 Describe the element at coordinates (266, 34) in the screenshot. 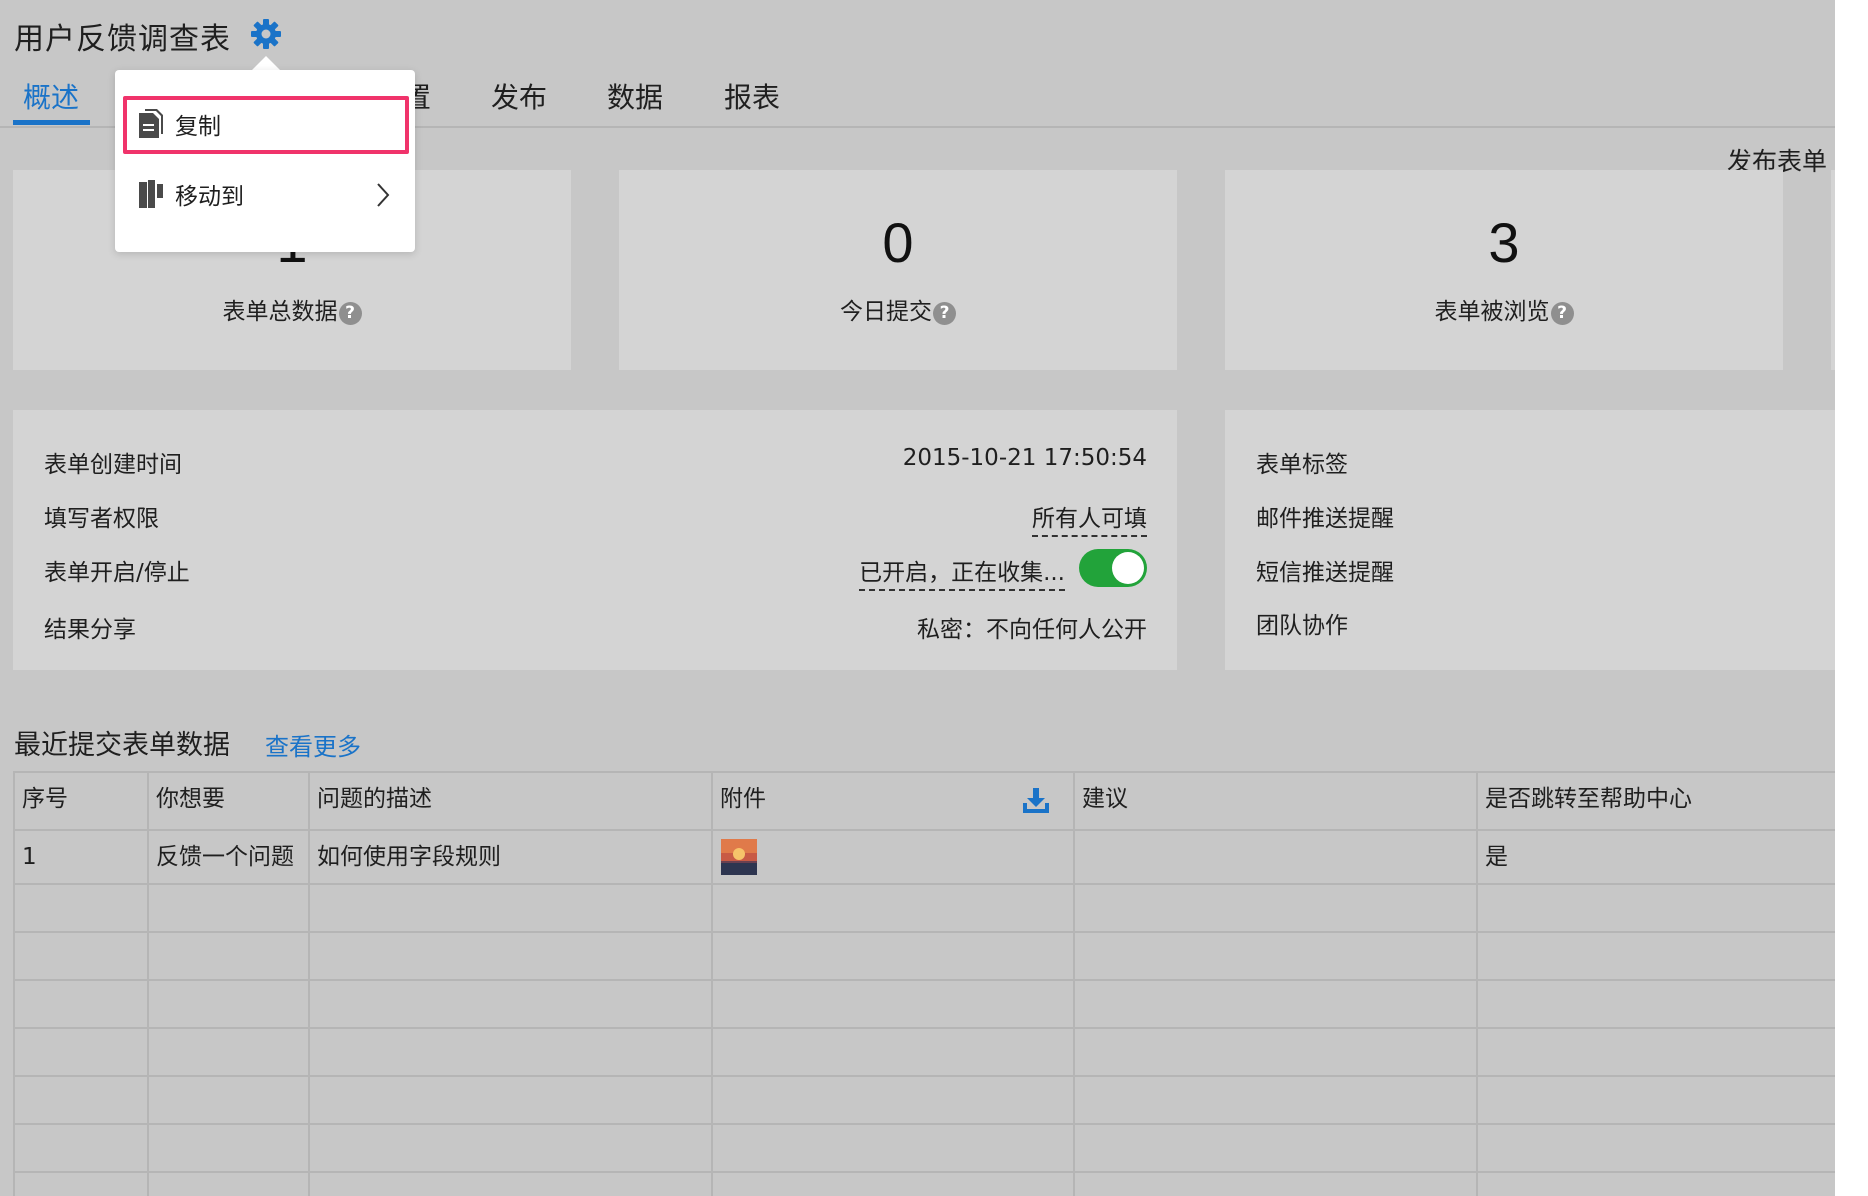

I see `gear-icon` at that location.